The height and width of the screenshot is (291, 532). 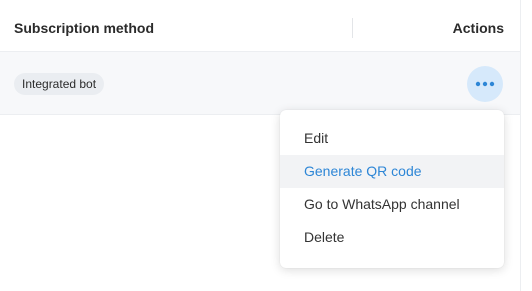 I want to click on column-header-actions: Actions, so click(x=478, y=28).